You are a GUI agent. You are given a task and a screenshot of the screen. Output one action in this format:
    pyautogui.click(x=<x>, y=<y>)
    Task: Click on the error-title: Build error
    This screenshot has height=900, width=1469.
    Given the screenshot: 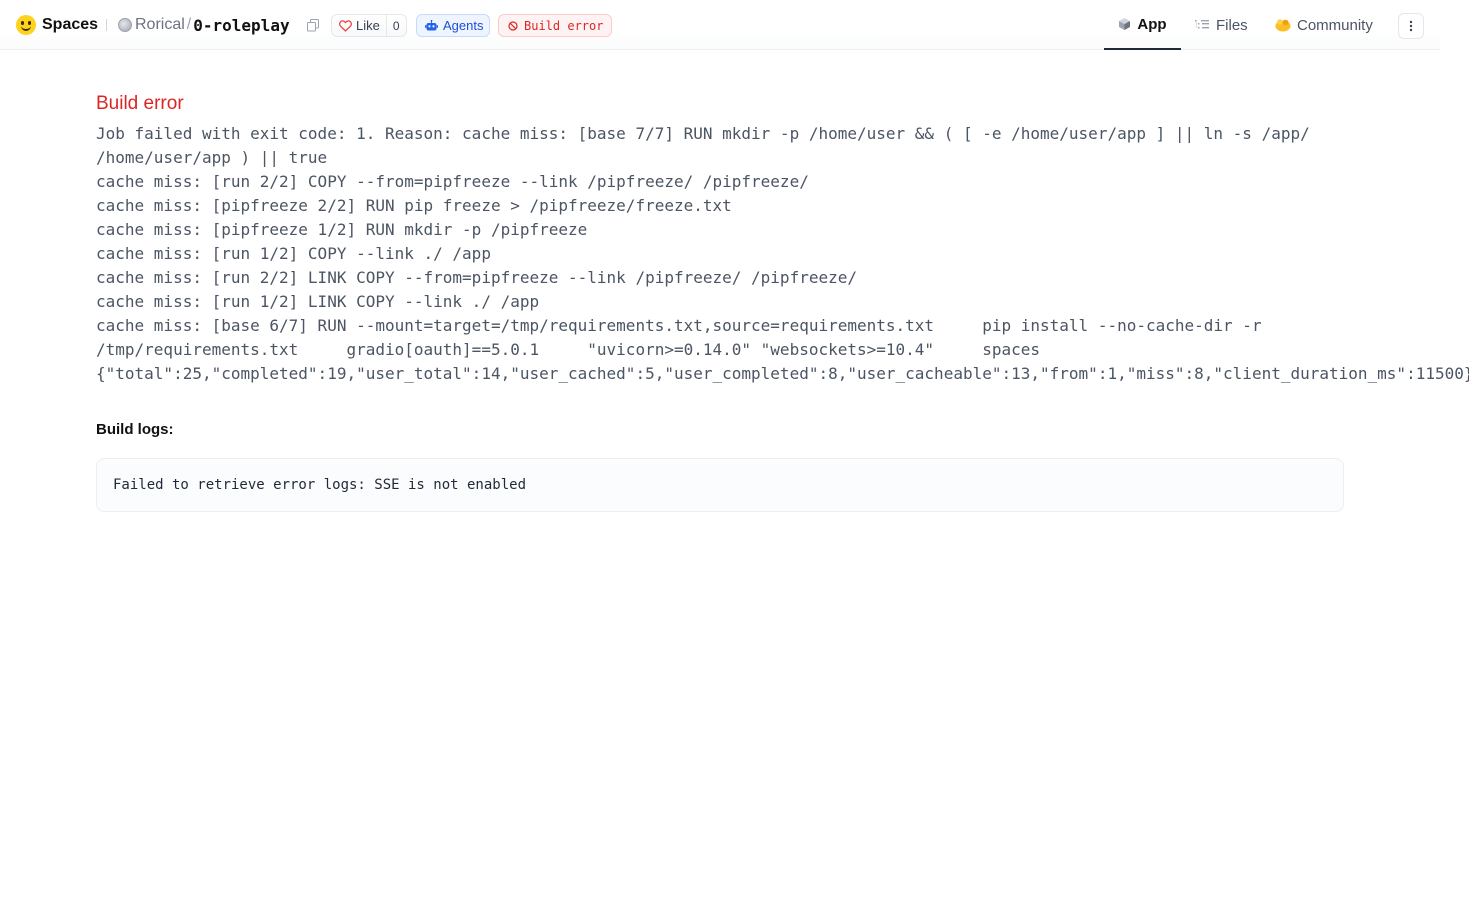 What is the action you would take?
    pyautogui.click(x=140, y=103)
    